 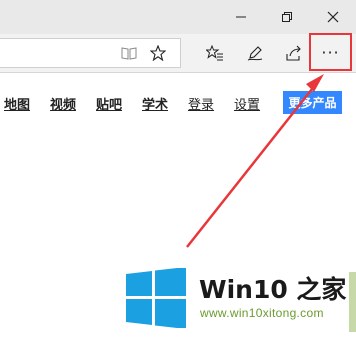 I want to click on arrow-head-icon, so click(x=315, y=83).